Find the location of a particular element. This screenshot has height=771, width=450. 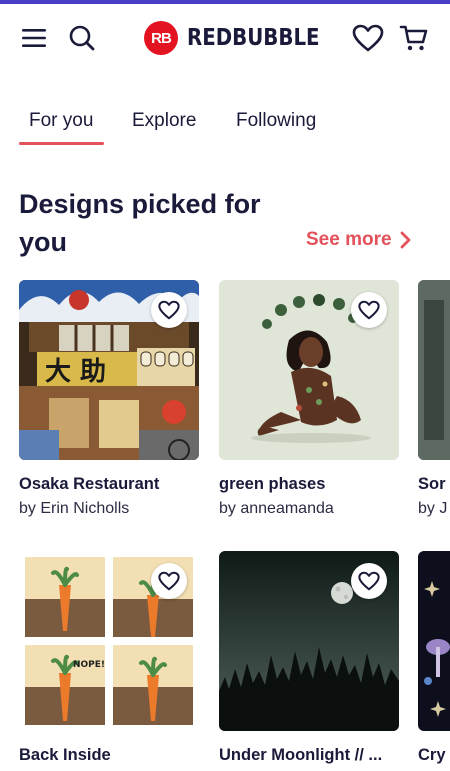

app-header: RB REDBUBBLE is located at coordinates (225, 37).